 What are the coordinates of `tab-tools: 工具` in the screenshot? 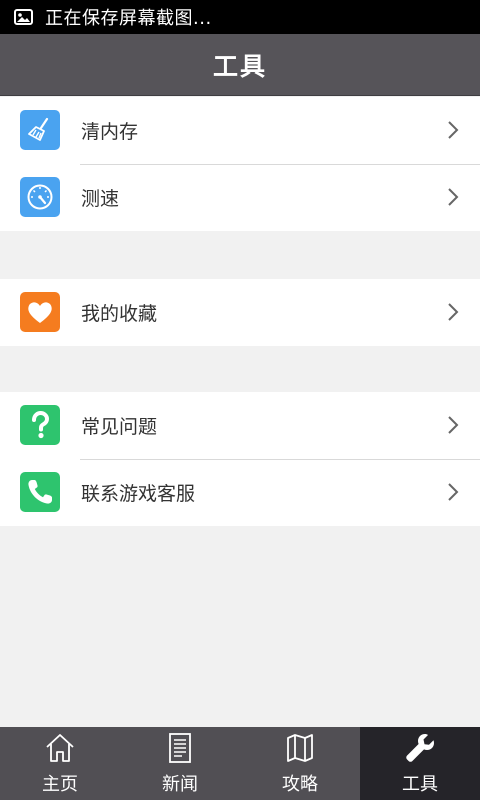 It's located at (420, 763).